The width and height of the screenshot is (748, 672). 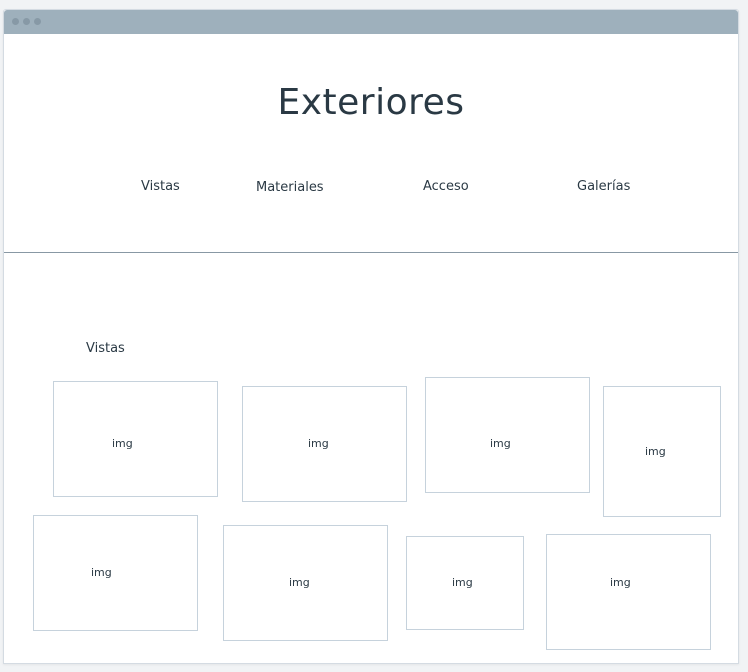 What do you see at coordinates (37, 21) in the screenshot?
I see `window-maximize-dot` at bounding box center [37, 21].